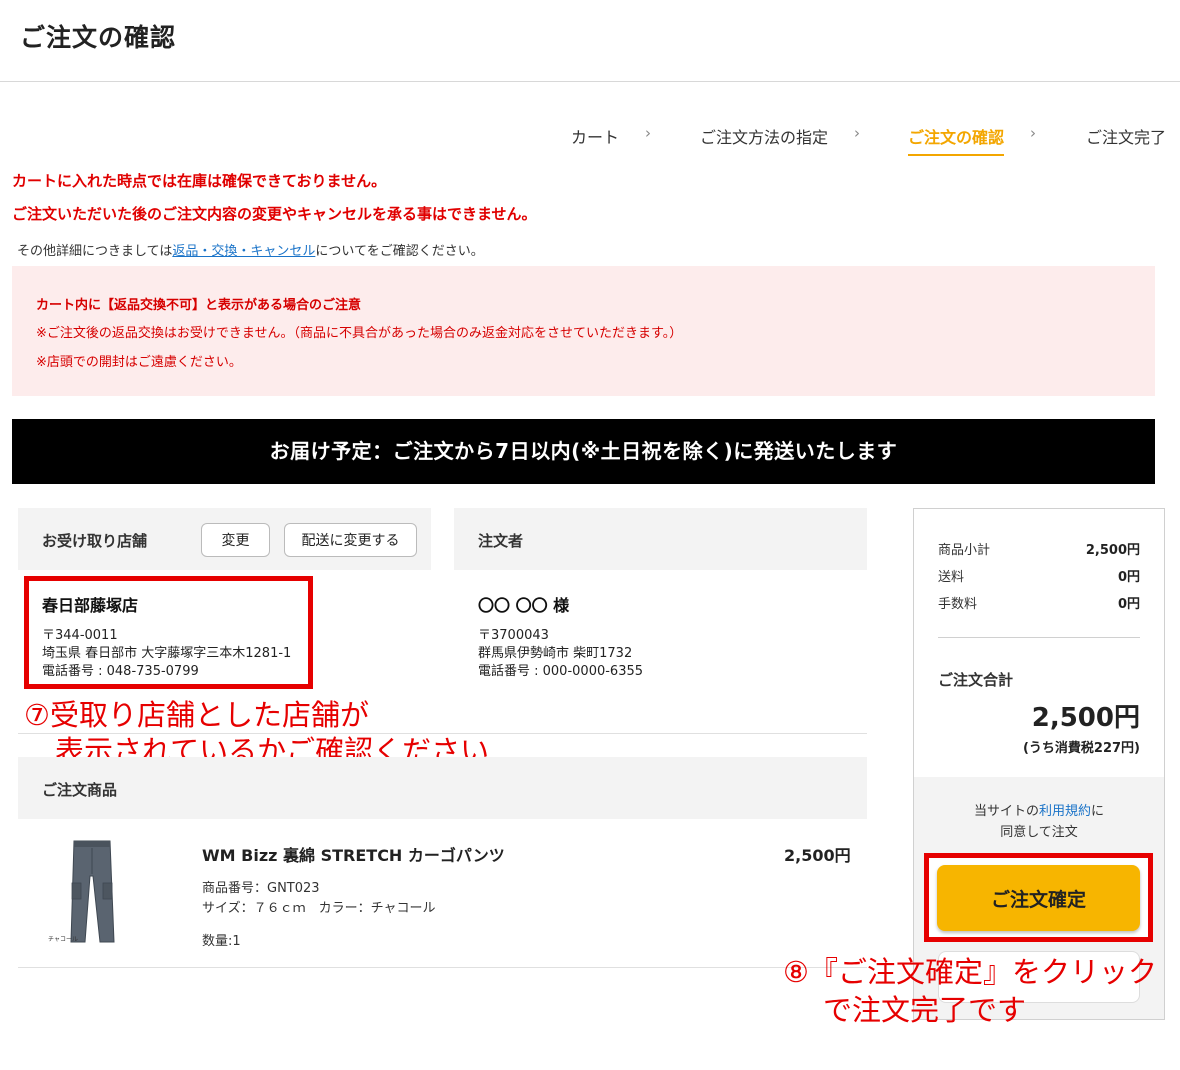 This screenshot has height=1070, width=1180. Describe the element at coordinates (1039, 637) in the screenshot. I see `summary-divider` at that location.